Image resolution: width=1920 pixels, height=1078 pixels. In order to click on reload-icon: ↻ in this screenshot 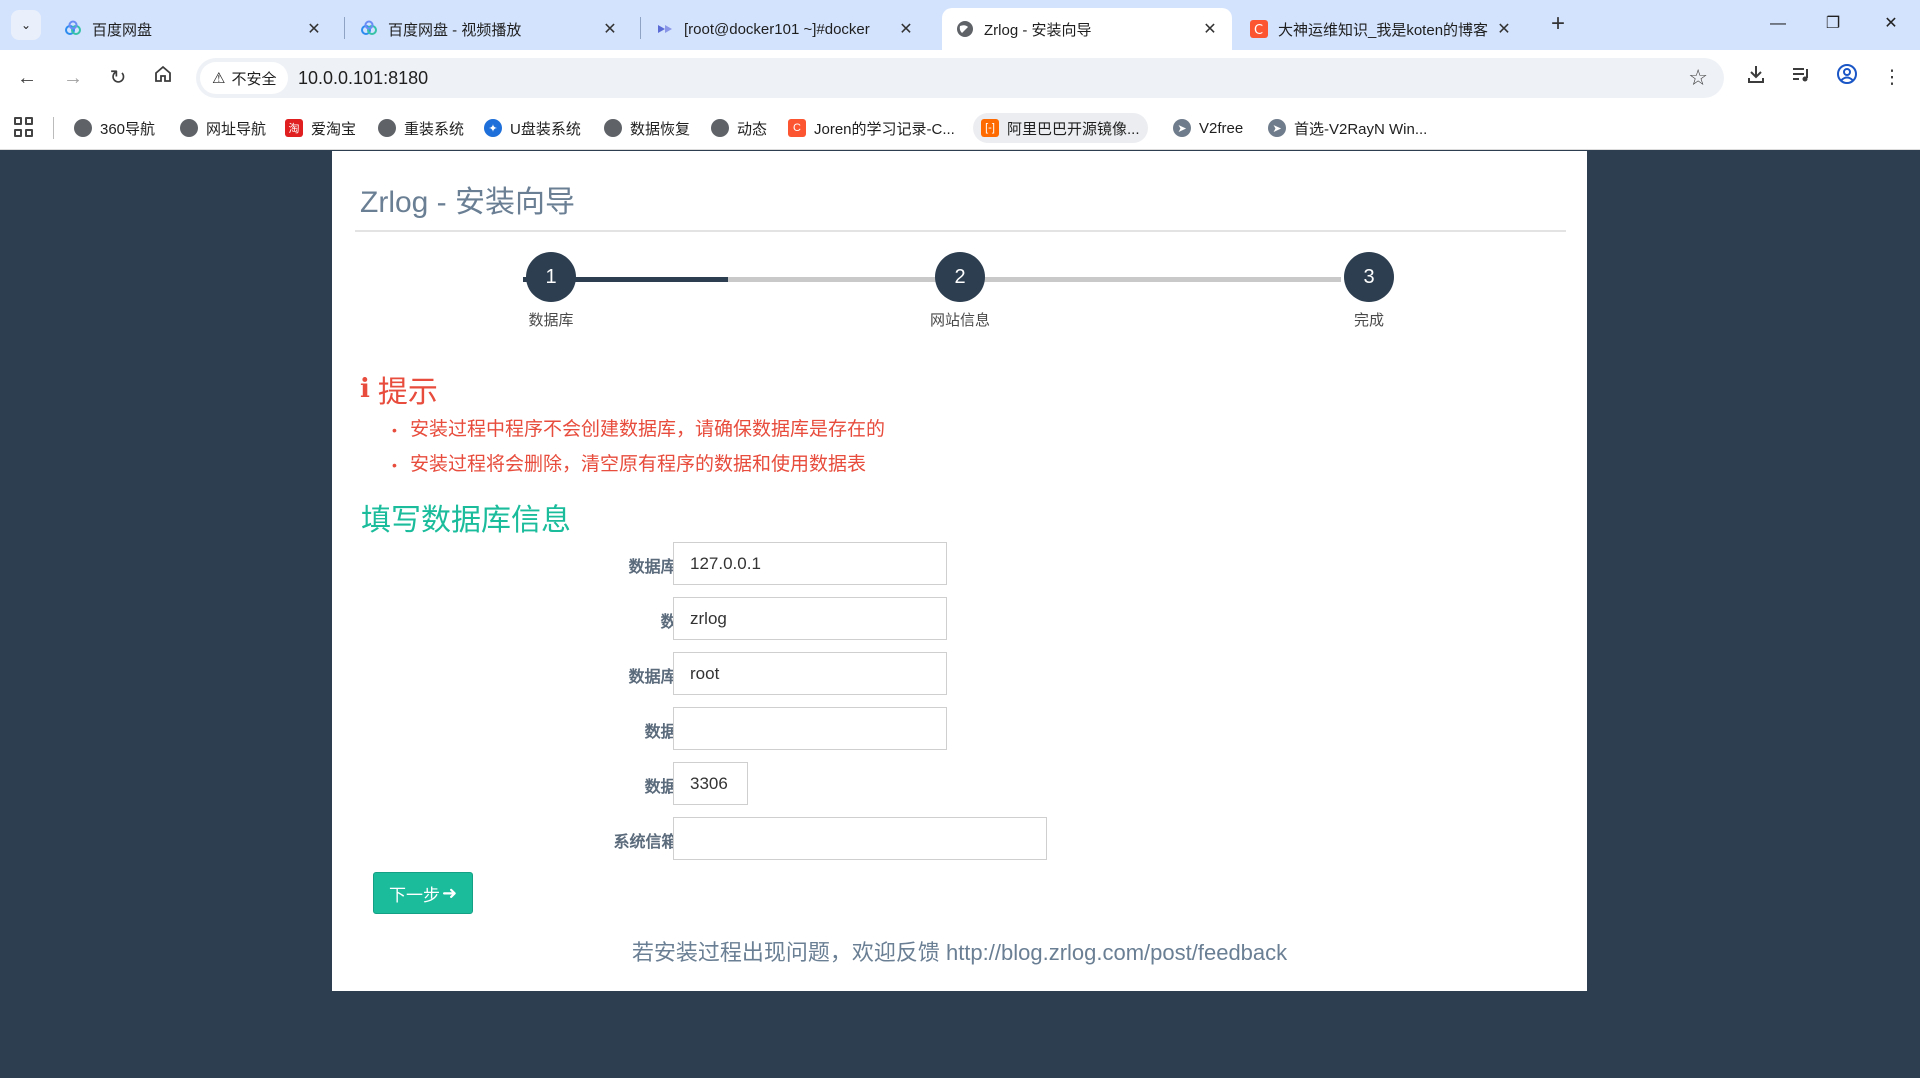, I will do `click(118, 78)`.